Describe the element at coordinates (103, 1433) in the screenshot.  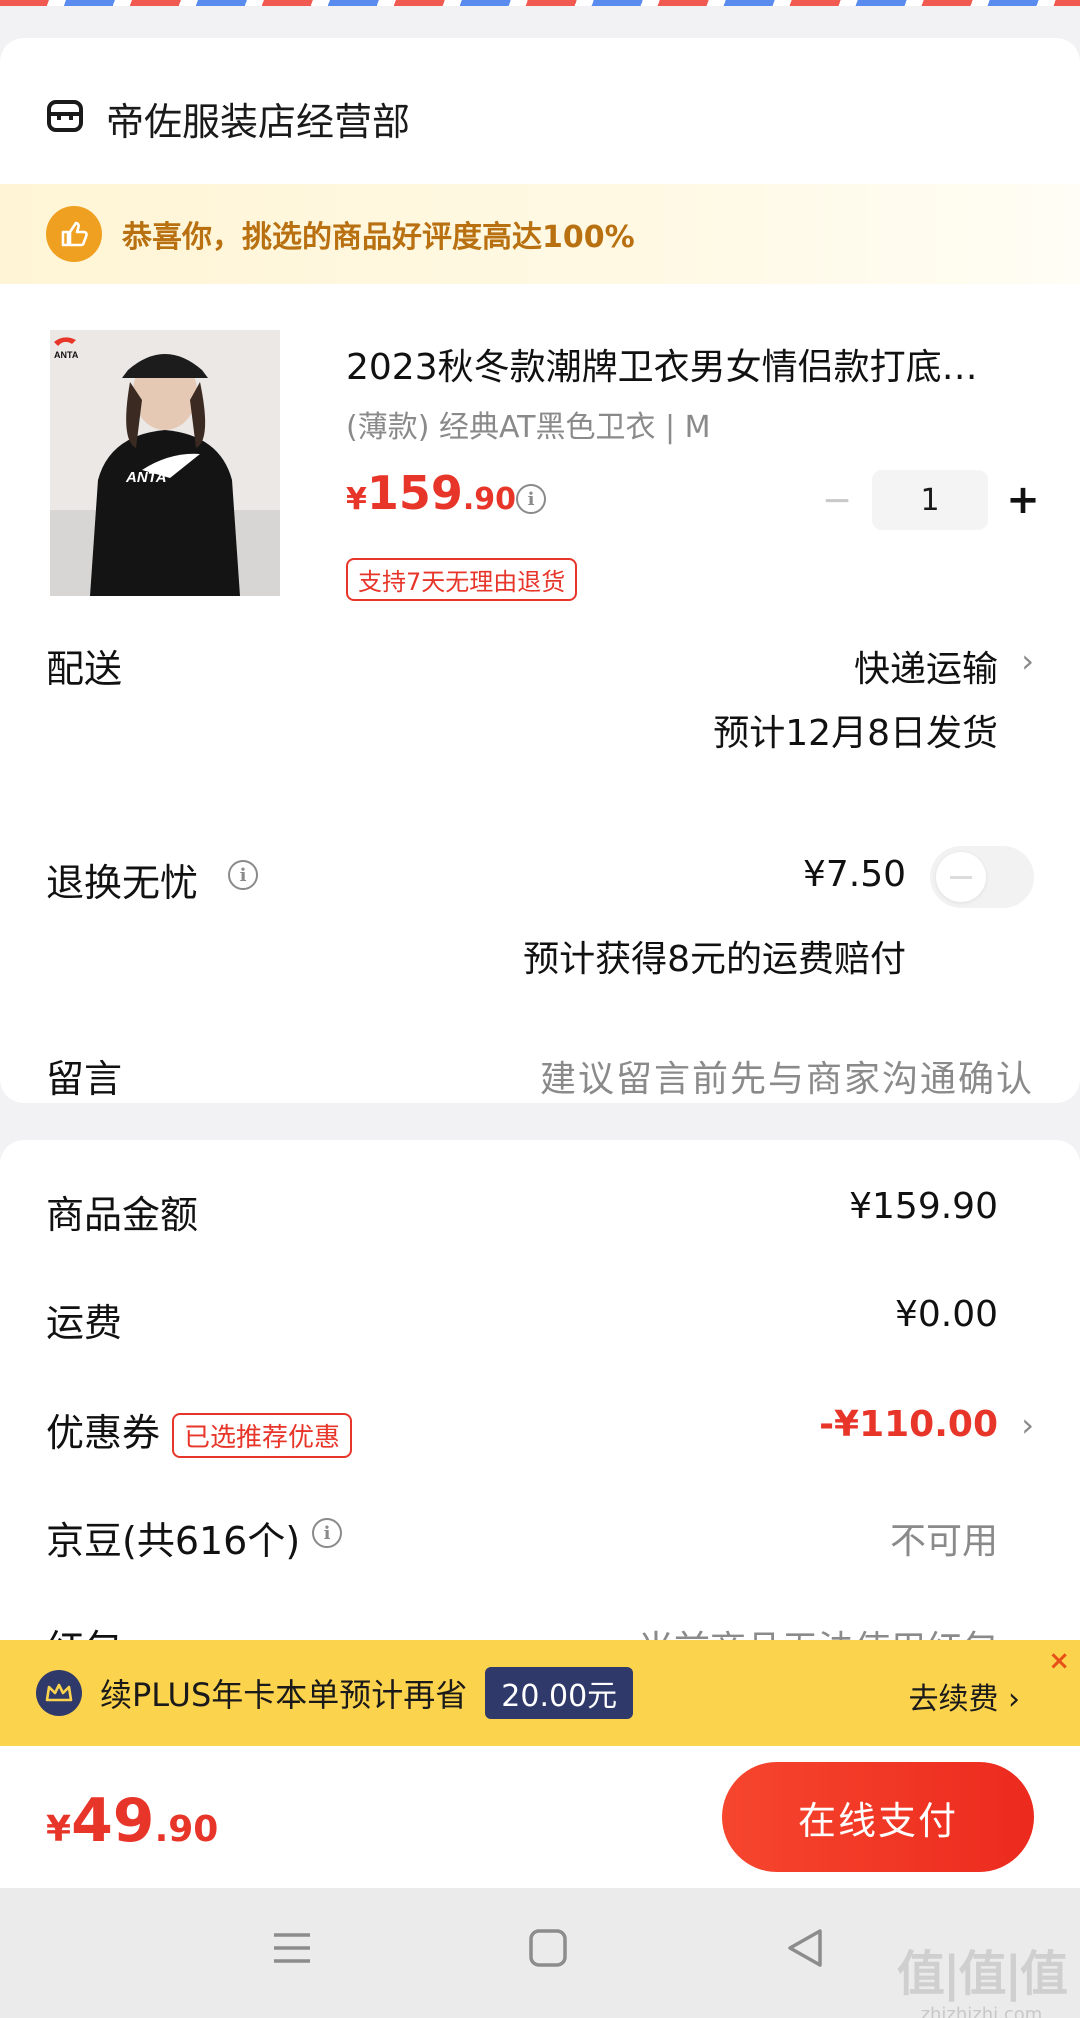
I see `coupon-label: 优惠券` at that location.